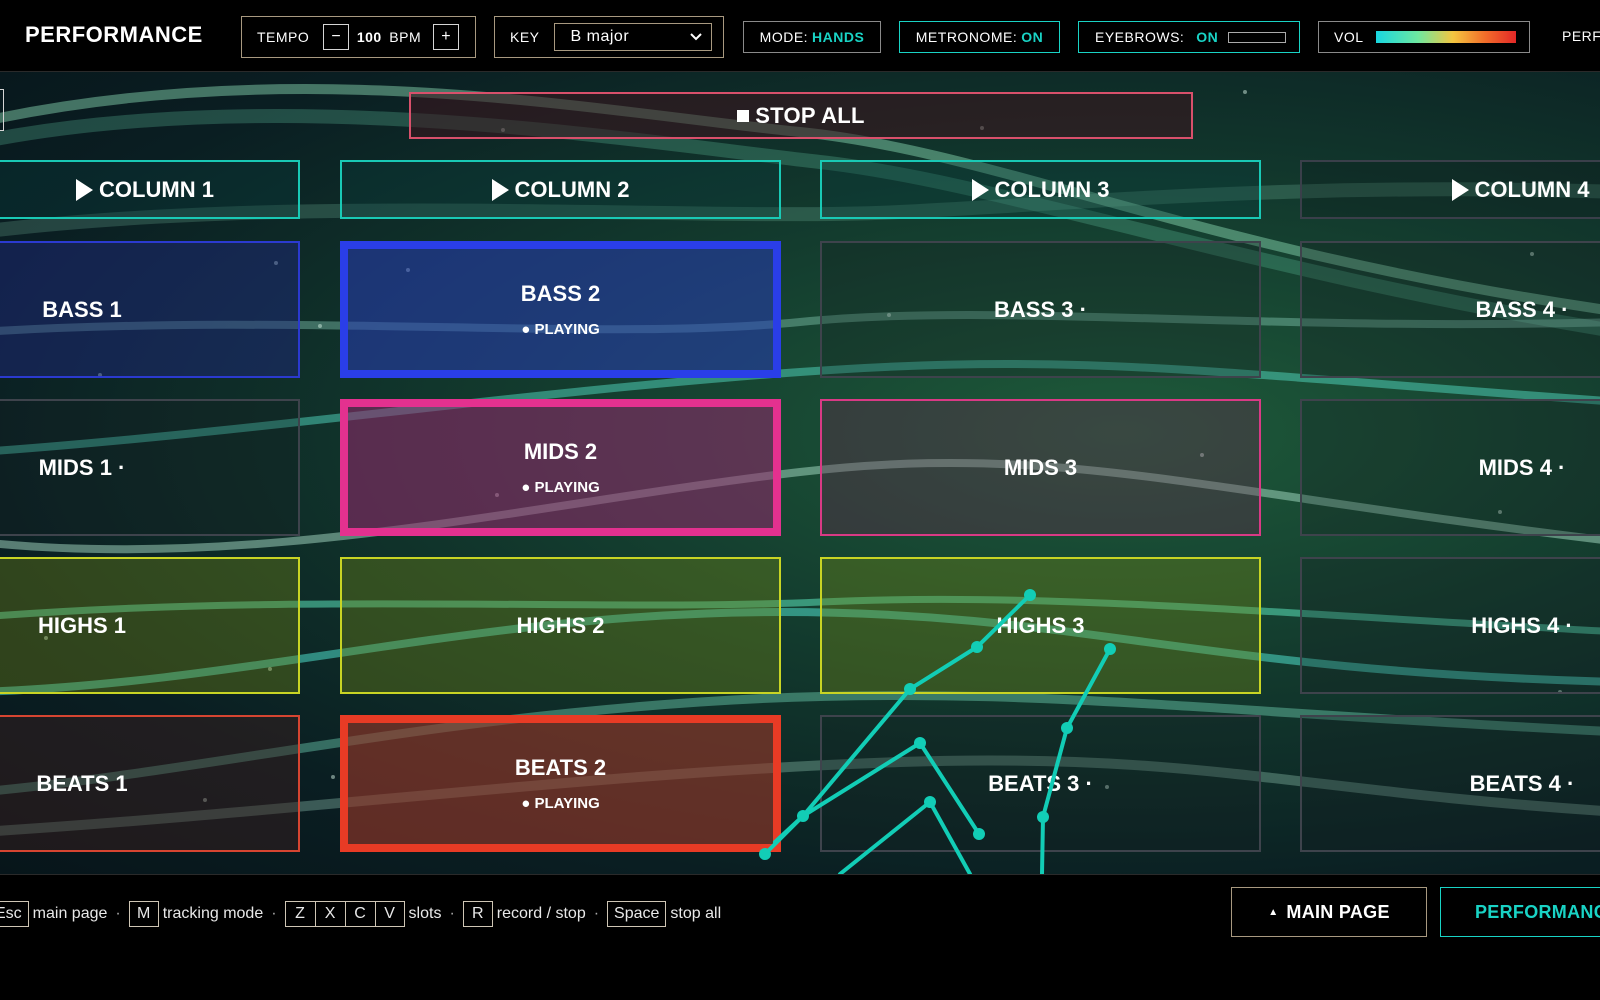 This screenshot has width=1600, height=1000. What do you see at coordinates (525, 37) in the screenshot?
I see `key-label: KEY` at bounding box center [525, 37].